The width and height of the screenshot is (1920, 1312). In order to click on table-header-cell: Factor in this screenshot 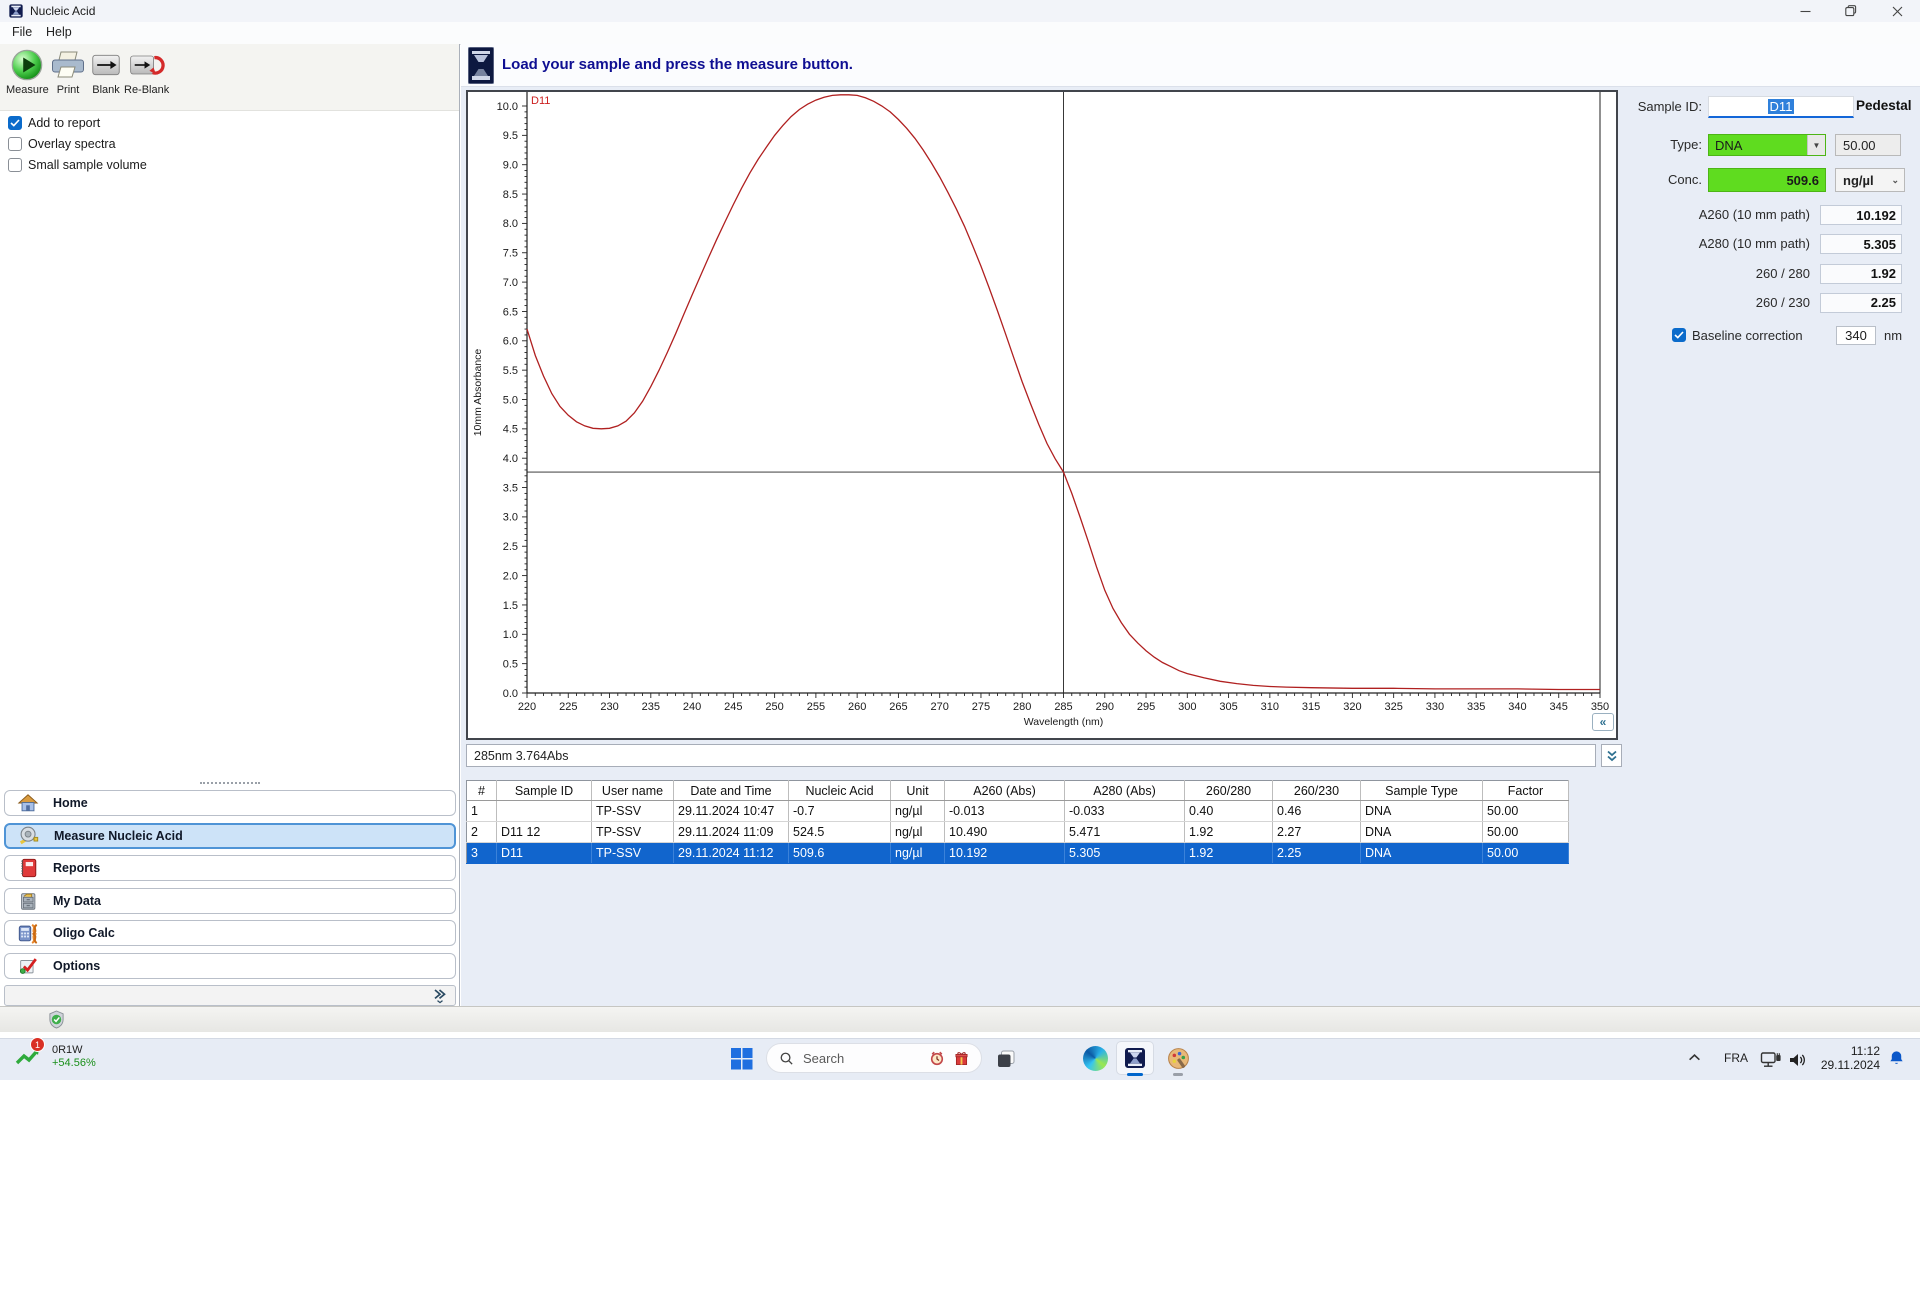, I will do `click(1525, 790)`.